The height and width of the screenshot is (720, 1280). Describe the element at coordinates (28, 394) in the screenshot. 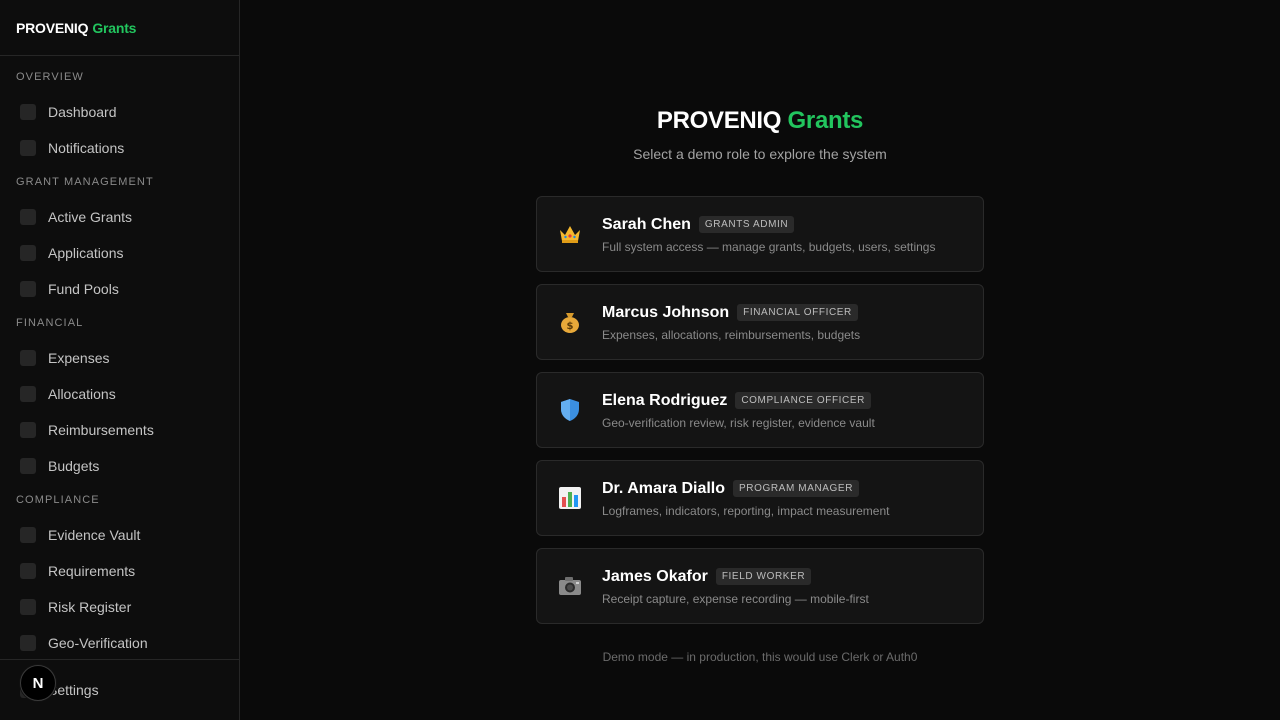

I see `allocations-icon` at that location.